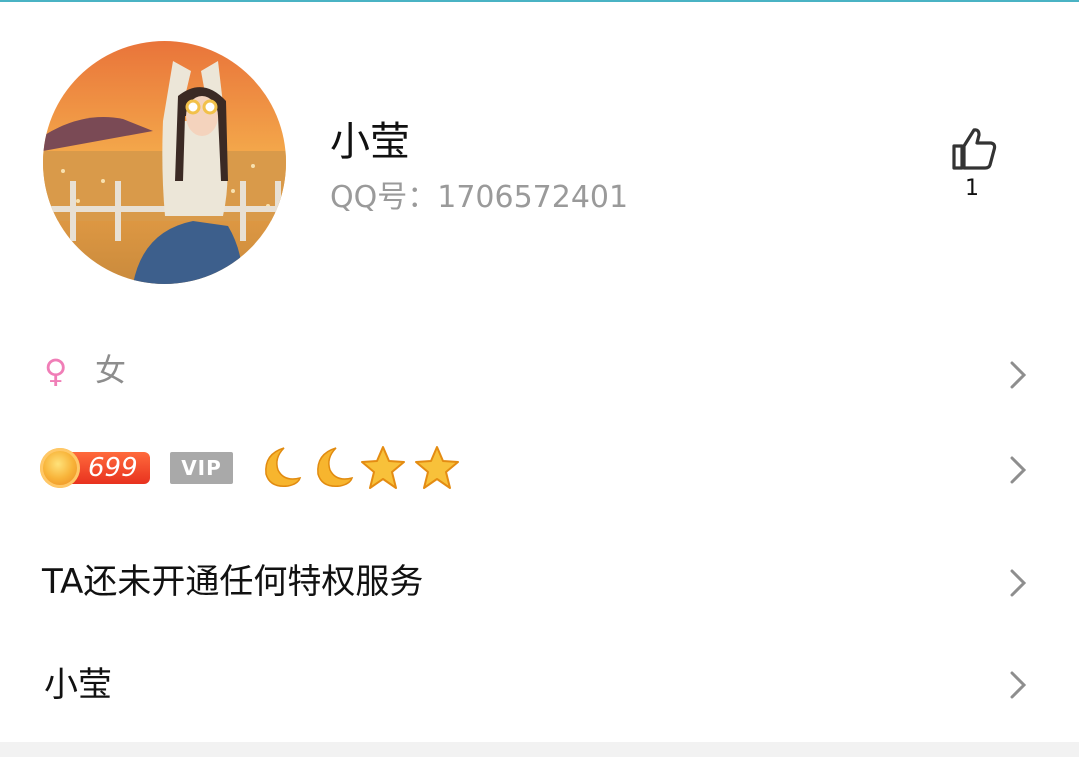  What do you see at coordinates (539, 470) in the screenshot?
I see `level-row: 699 VIP` at bounding box center [539, 470].